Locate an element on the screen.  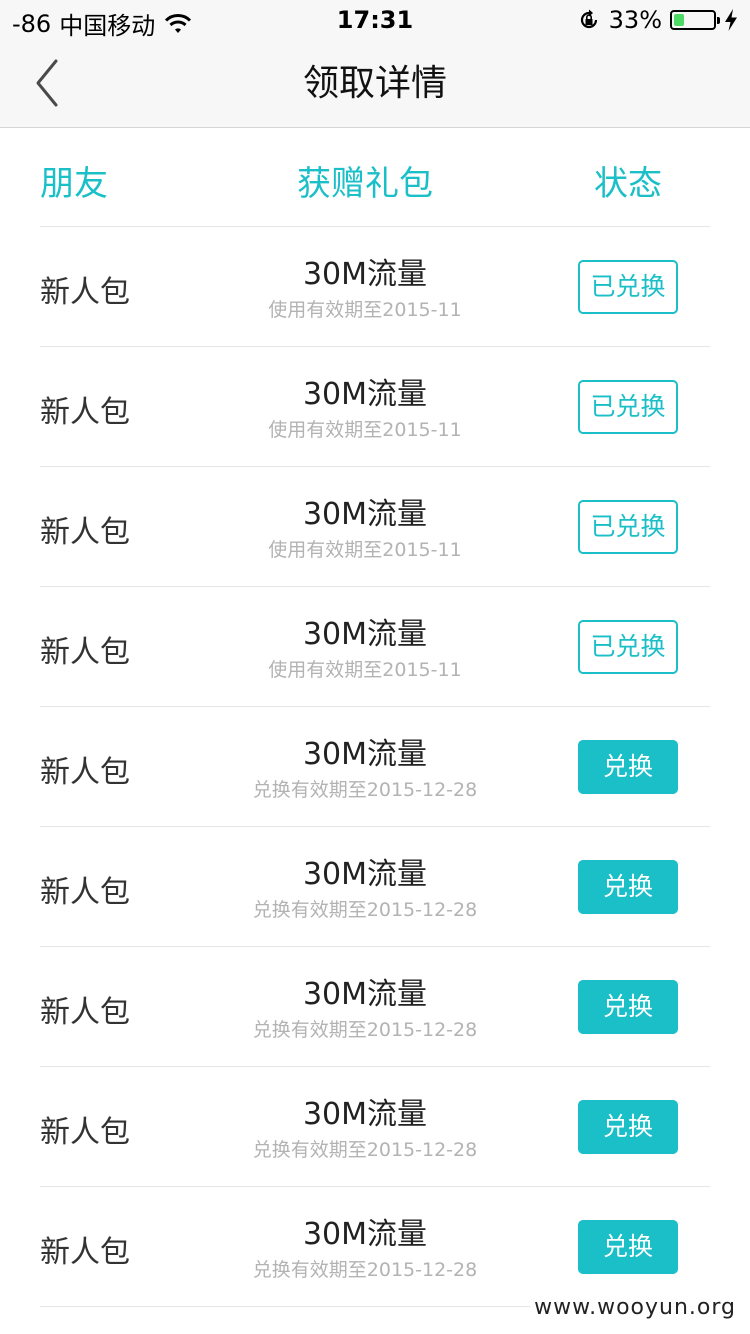
battery-level-fill is located at coordinates (679, 20).